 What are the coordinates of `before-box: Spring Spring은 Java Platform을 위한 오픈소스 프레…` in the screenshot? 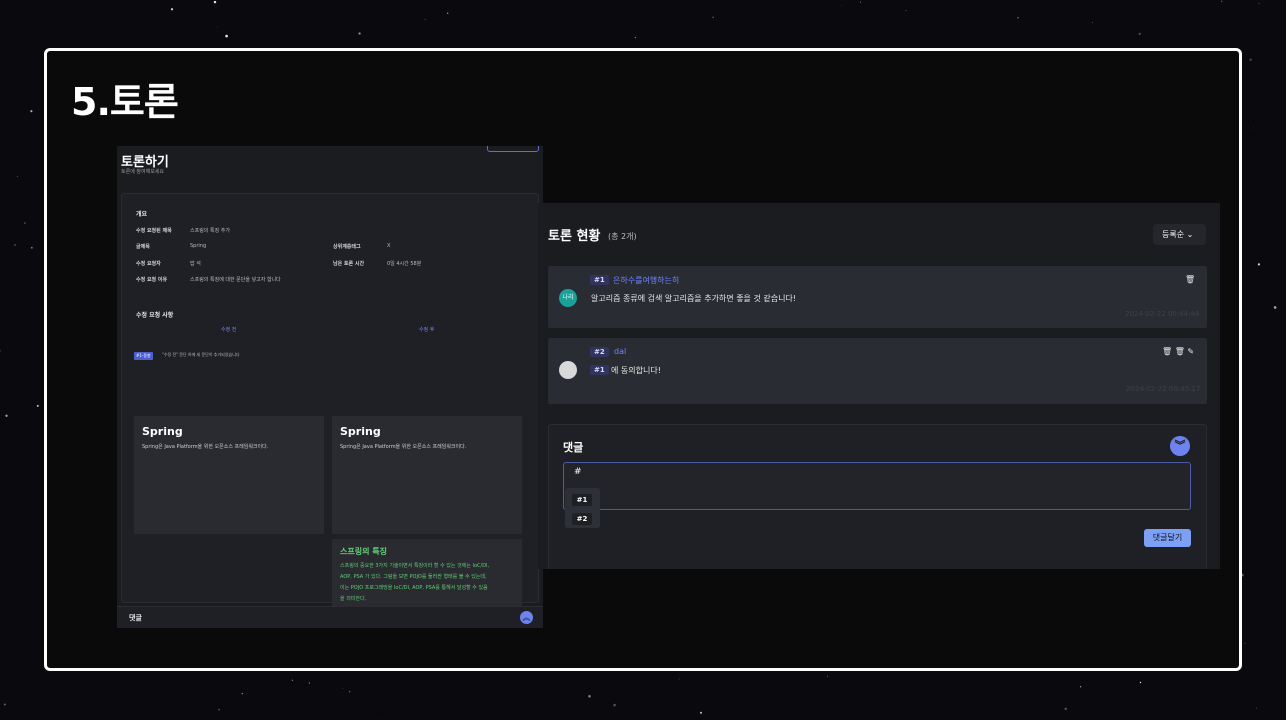 It's located at (229, 475).